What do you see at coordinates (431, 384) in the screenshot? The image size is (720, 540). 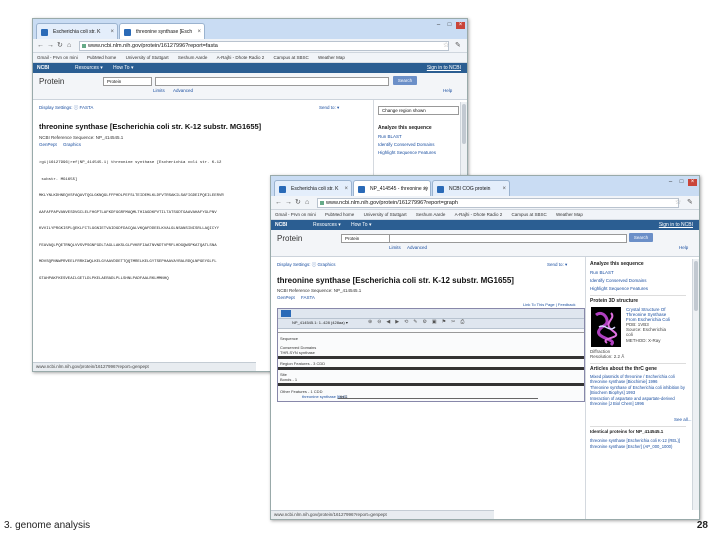 I see `bond-bar` at bounding box center [431, 384].